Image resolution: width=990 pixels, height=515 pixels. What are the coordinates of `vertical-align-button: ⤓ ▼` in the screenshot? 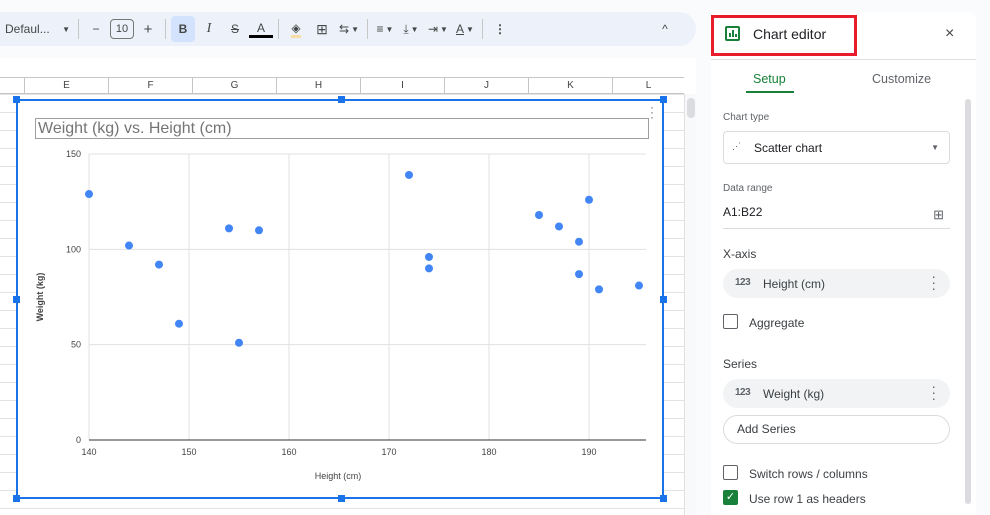 It's located at (411, 29).